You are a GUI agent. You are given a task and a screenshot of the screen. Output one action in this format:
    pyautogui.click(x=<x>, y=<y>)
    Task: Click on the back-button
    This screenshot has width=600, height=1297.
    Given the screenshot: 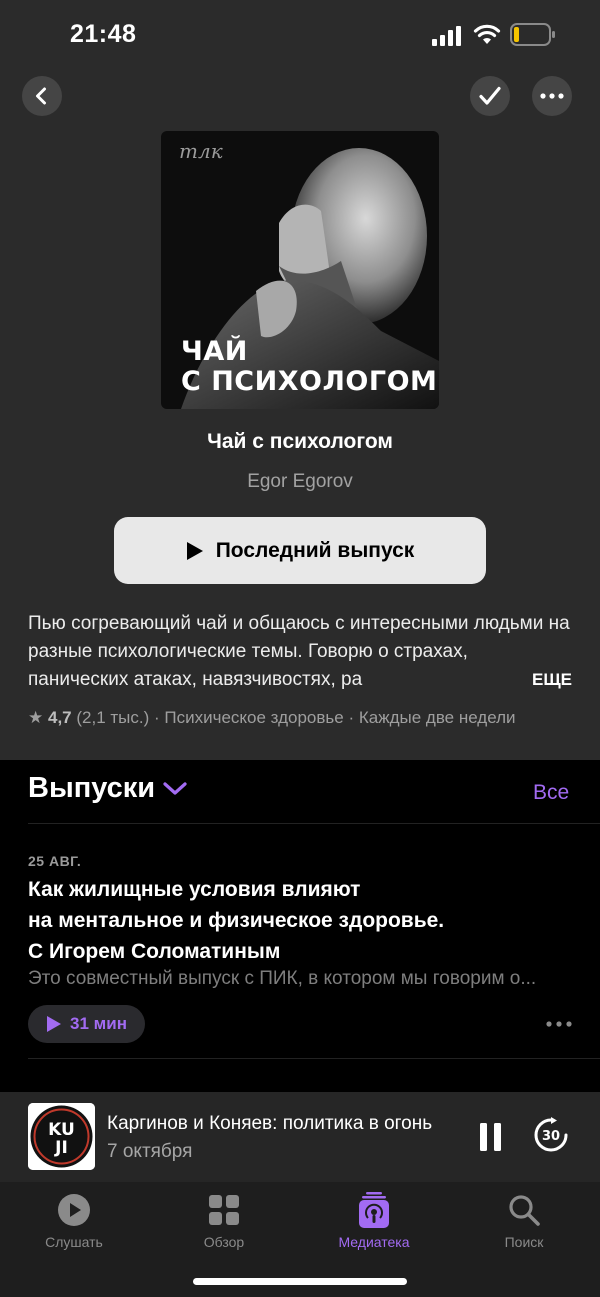 What is the action you would take?
    pyautogui.click(x=42, y=96)
    